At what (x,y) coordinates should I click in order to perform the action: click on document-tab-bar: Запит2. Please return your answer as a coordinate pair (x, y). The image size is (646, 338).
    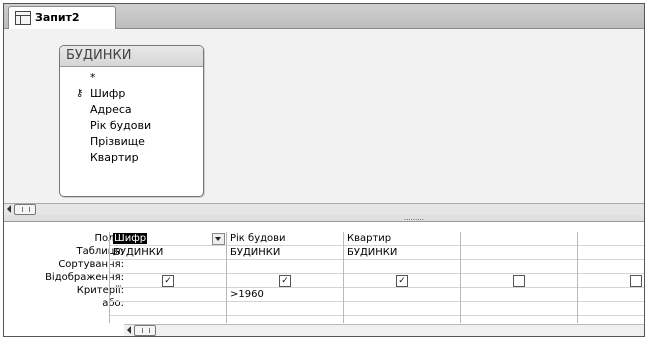
    Looking at the image, I should click on (324, 16).